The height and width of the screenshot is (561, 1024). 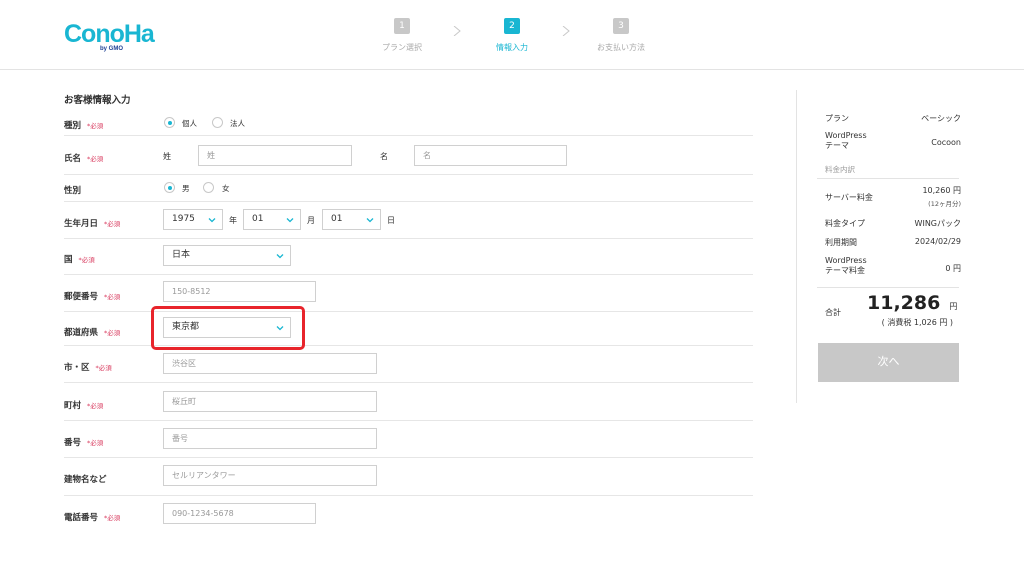 I want to click on plan-label: プラン, so click(x=837, y=118).